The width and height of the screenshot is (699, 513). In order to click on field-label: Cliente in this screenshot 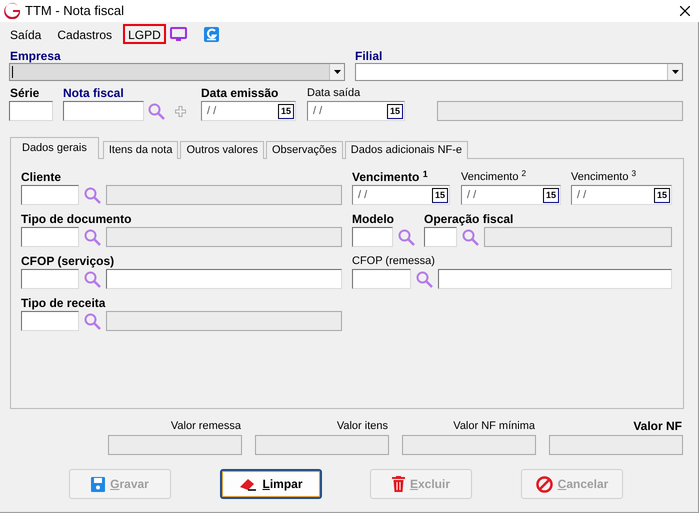, I will do `click(41, 177)`.